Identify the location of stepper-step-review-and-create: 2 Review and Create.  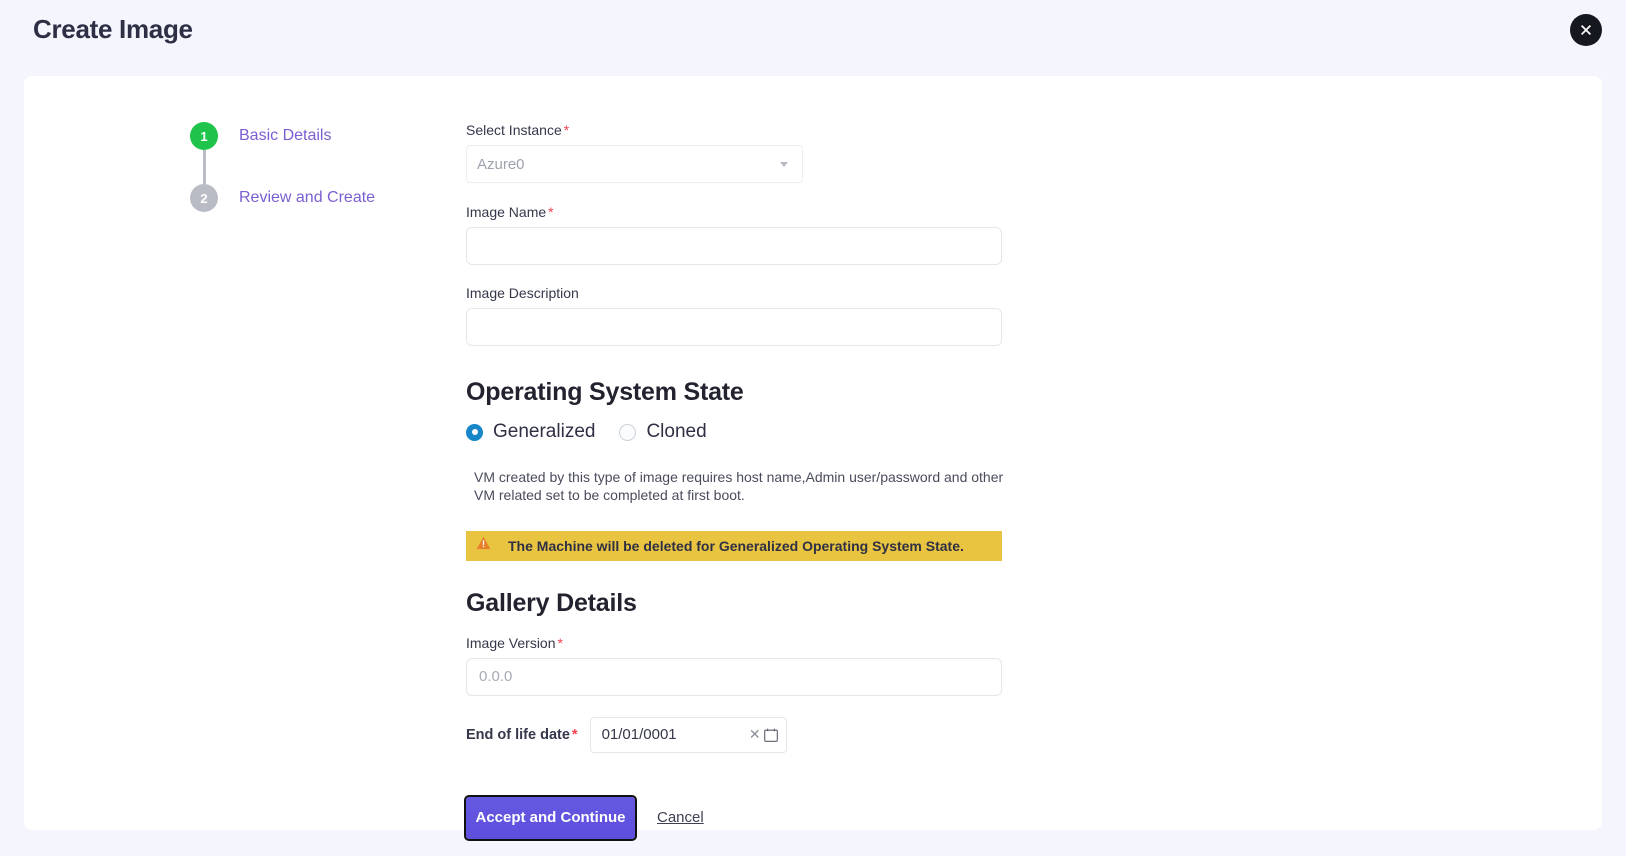
(305, 198).